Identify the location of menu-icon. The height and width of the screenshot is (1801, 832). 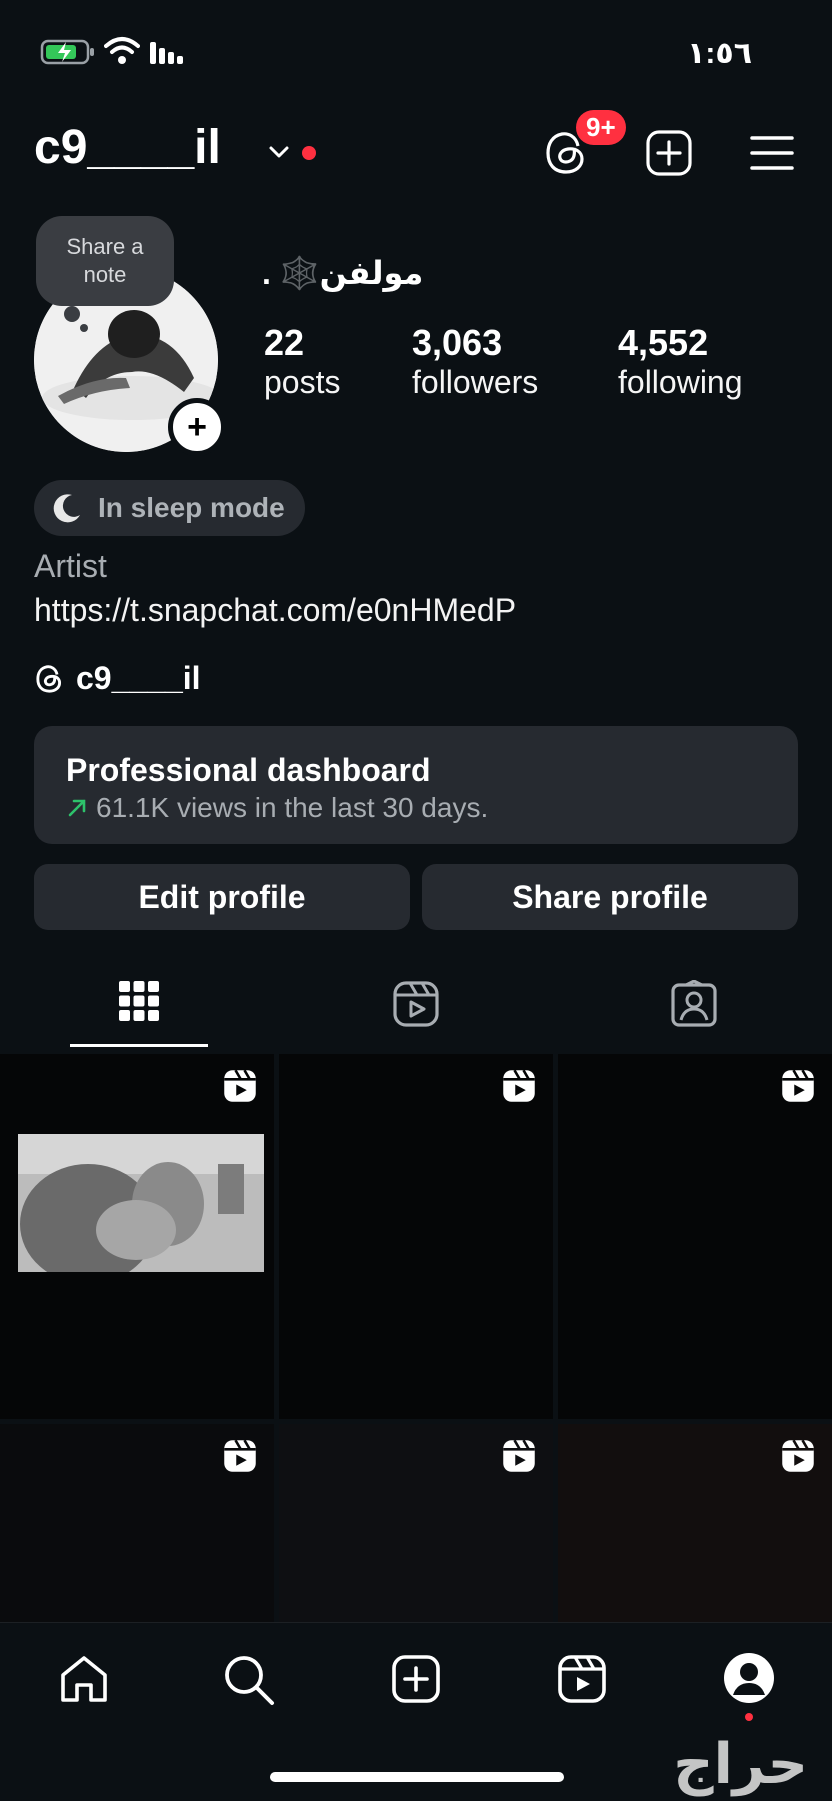
(772, 153).